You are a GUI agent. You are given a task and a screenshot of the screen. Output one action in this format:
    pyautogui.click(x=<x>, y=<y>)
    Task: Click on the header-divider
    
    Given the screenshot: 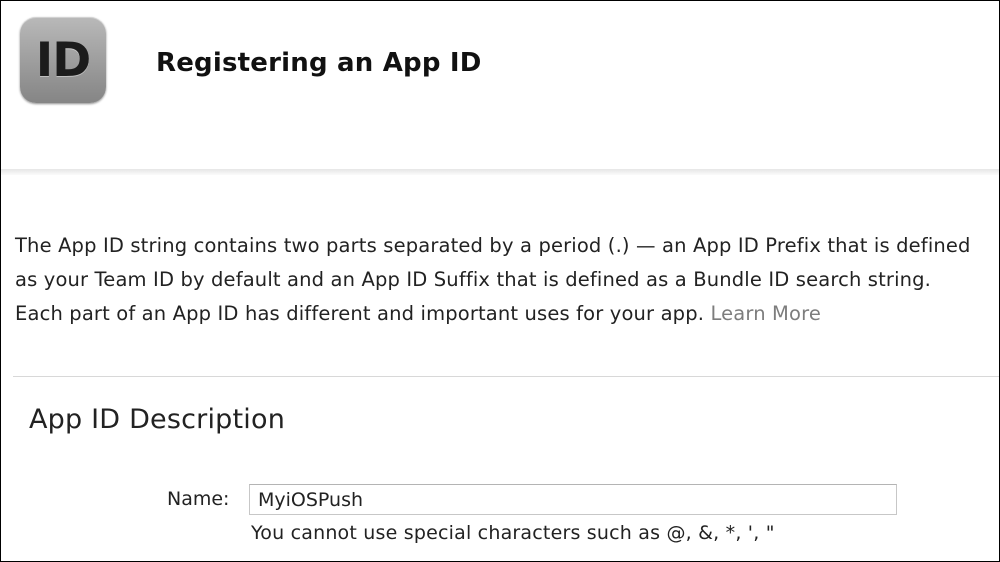 What is the action you would take?
    pyautogui.click(x=500, y=172)
    